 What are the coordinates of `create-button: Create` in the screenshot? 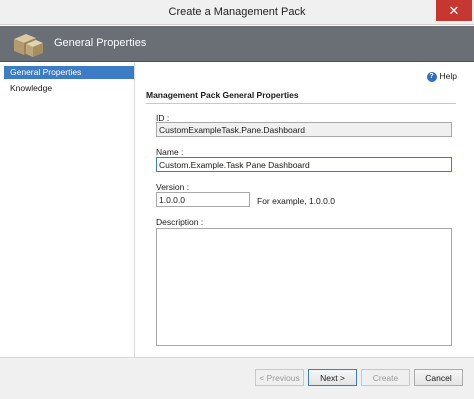 It's located at (385, 377).